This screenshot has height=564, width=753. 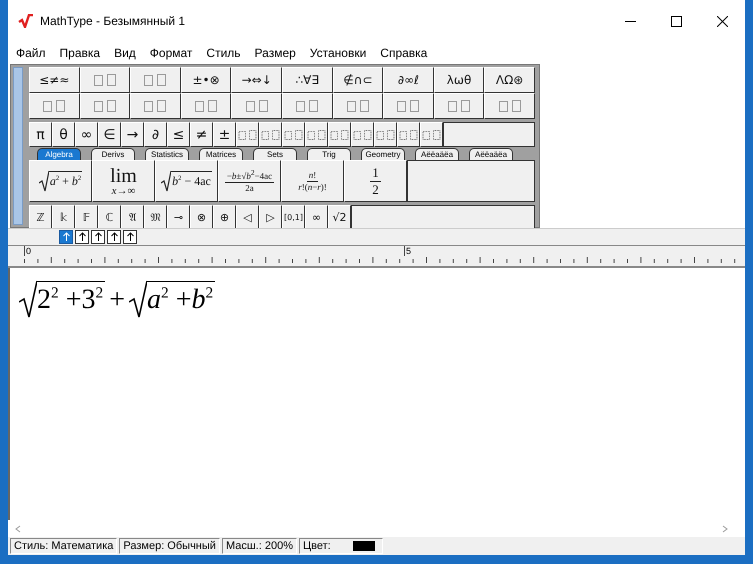 What do you see at coordinates (270, 217) in the screenshot?
I see `symbol-palette-button: ▷` at bounding box center [270, 217].